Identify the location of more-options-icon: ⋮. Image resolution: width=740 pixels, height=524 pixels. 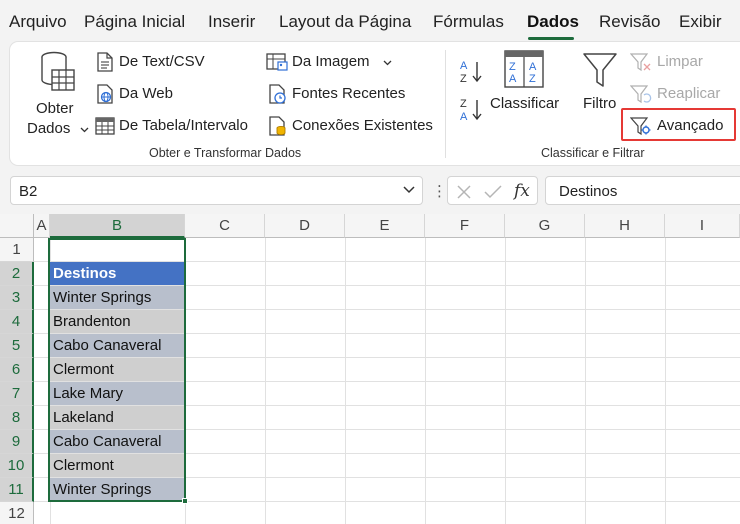
(439, 191).